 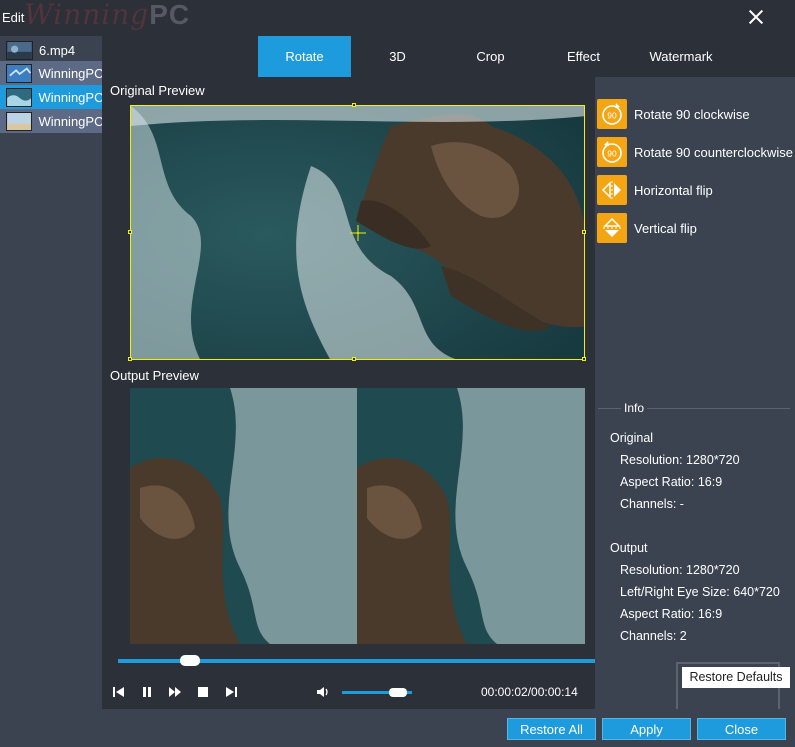 What do you see at coordinates (692, 114) in the screenshot?
I see `rotate-clockwise-label: Rotate 90 clockwise` at bounding box center [692, 114].